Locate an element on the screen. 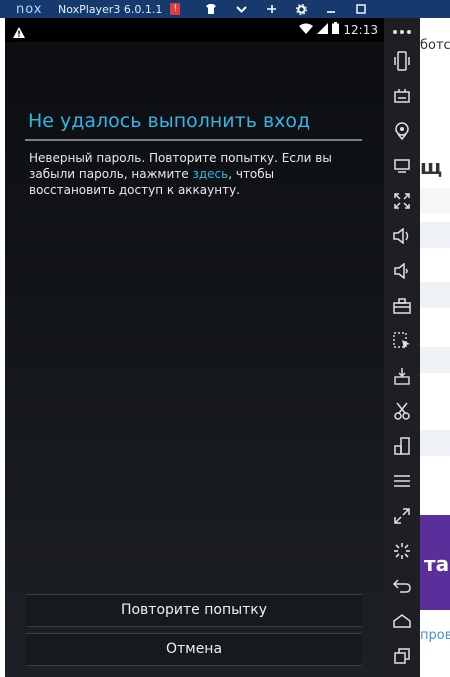 The image size is (450, 677). volume-down-icon is located at coordinates (402, 271).